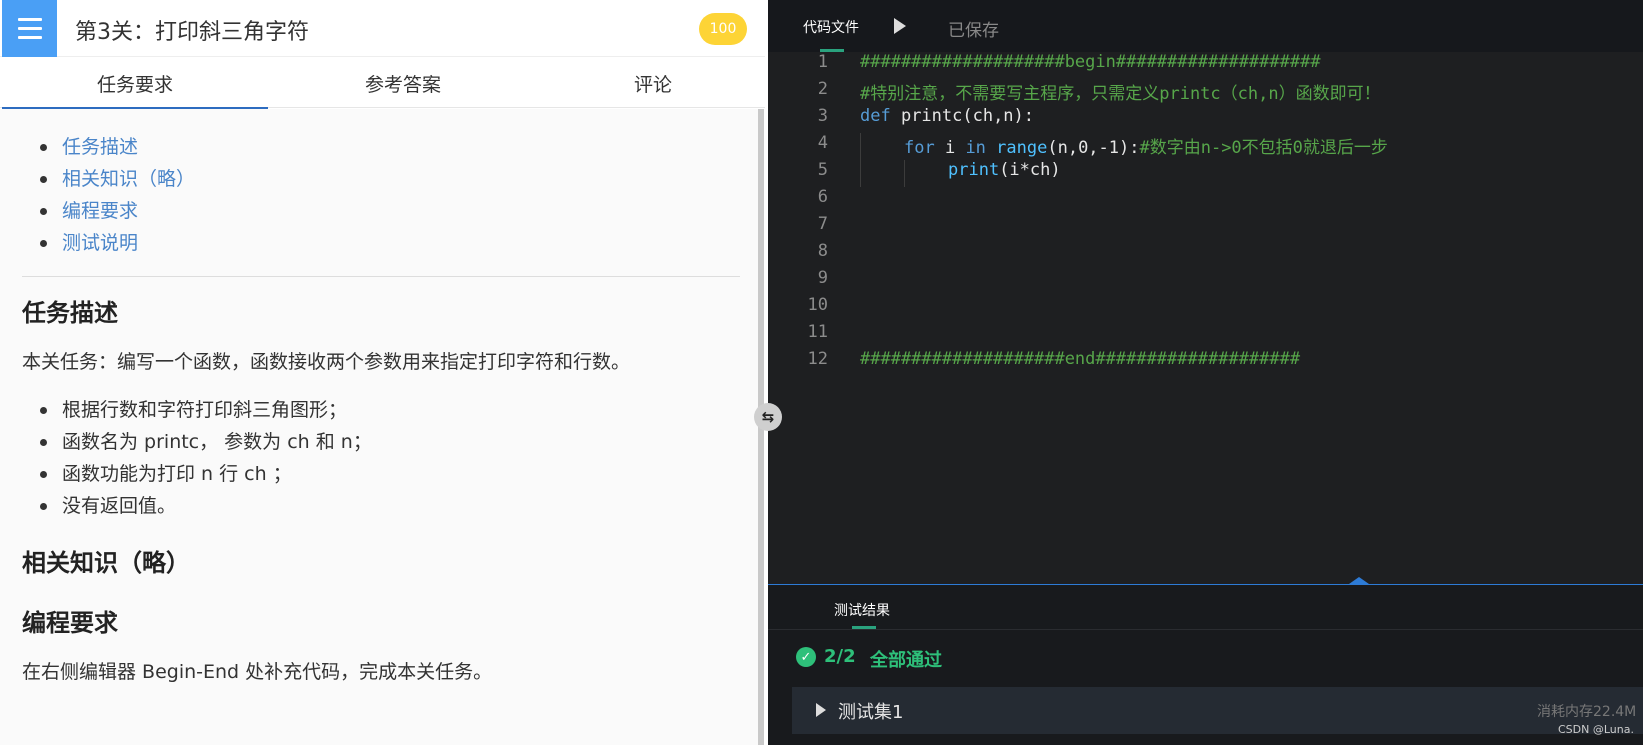  Describe the element at coordinates (817, 332) in the screenshot. I see `line-number: 11` at that location.